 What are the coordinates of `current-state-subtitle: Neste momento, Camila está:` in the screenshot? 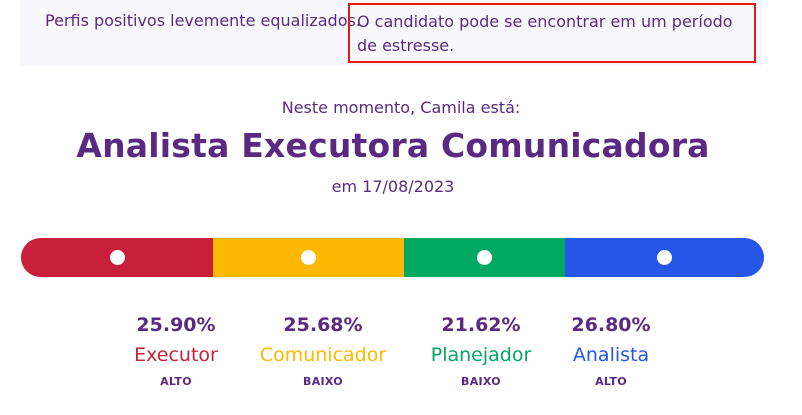 It's located at (401, 107).